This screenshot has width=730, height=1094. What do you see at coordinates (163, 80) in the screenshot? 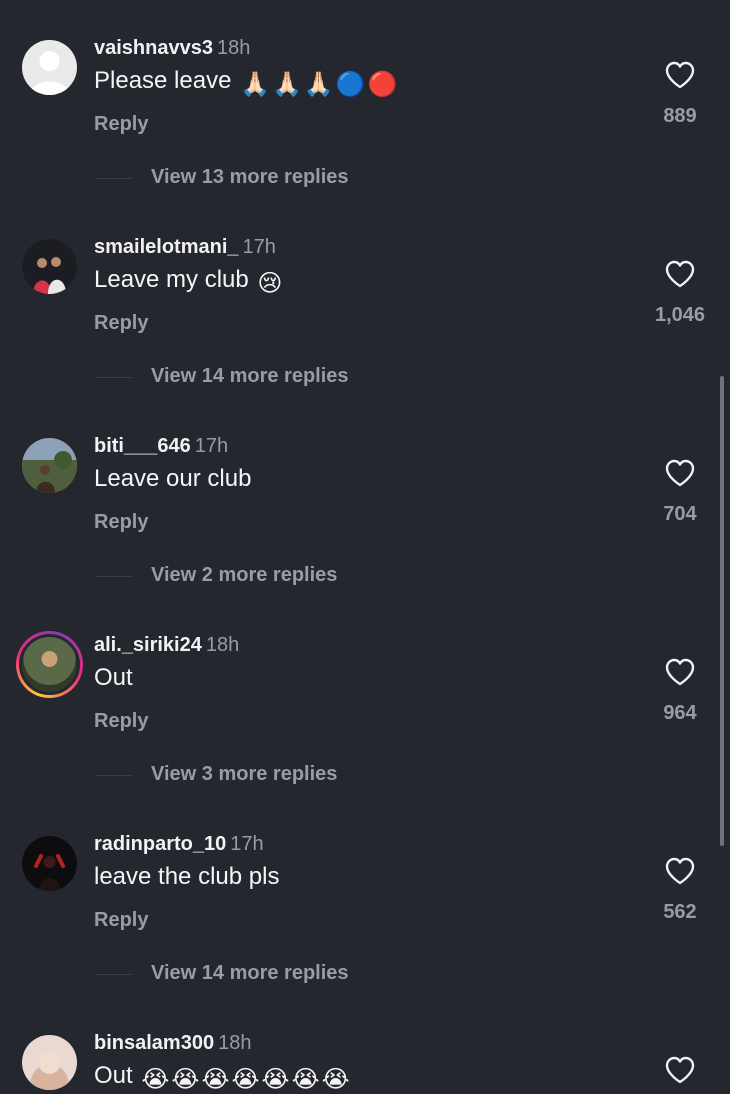
I see `comment-text-body: Please leave` at bounding box center [163, 80].